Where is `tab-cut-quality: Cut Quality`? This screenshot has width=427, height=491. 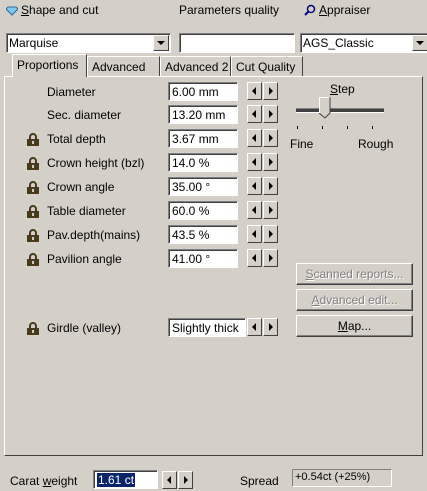
tab-cut-quality: Cut Quality is located at coordinates (267, 66).